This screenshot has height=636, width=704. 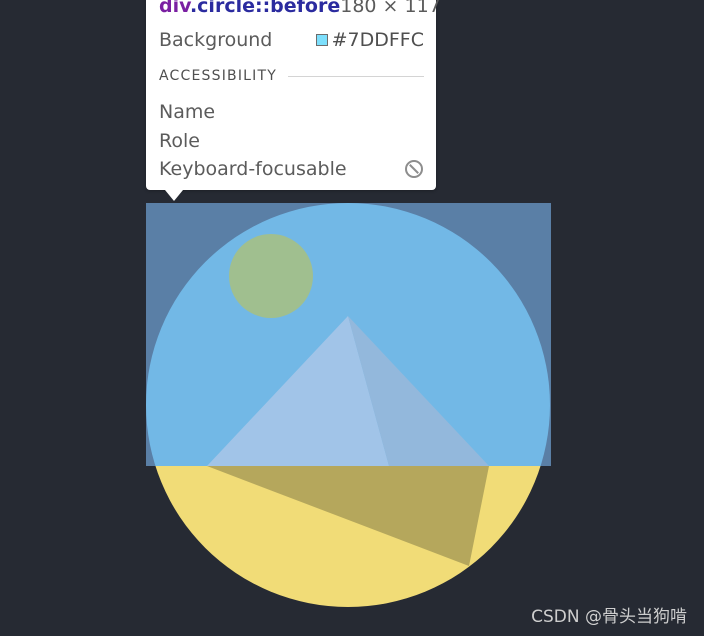 I want to click on accessibility-section-header: ACCESSIBILITY, so click(x=291, y=76).